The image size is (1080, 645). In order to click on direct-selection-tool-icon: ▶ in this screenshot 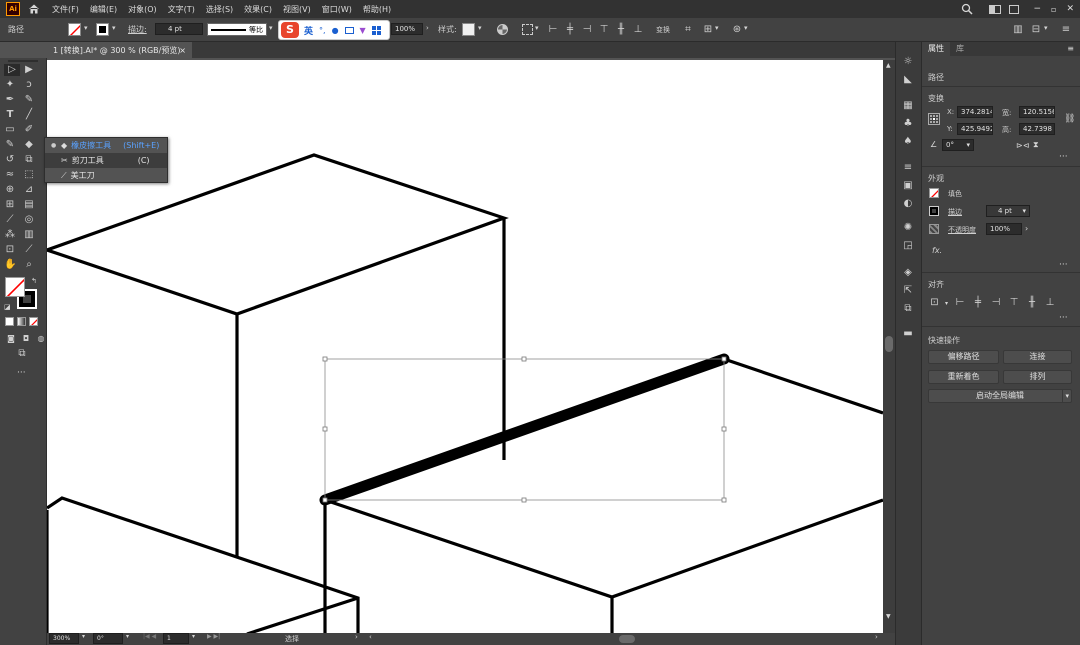, I will do `click(29, 70)`.